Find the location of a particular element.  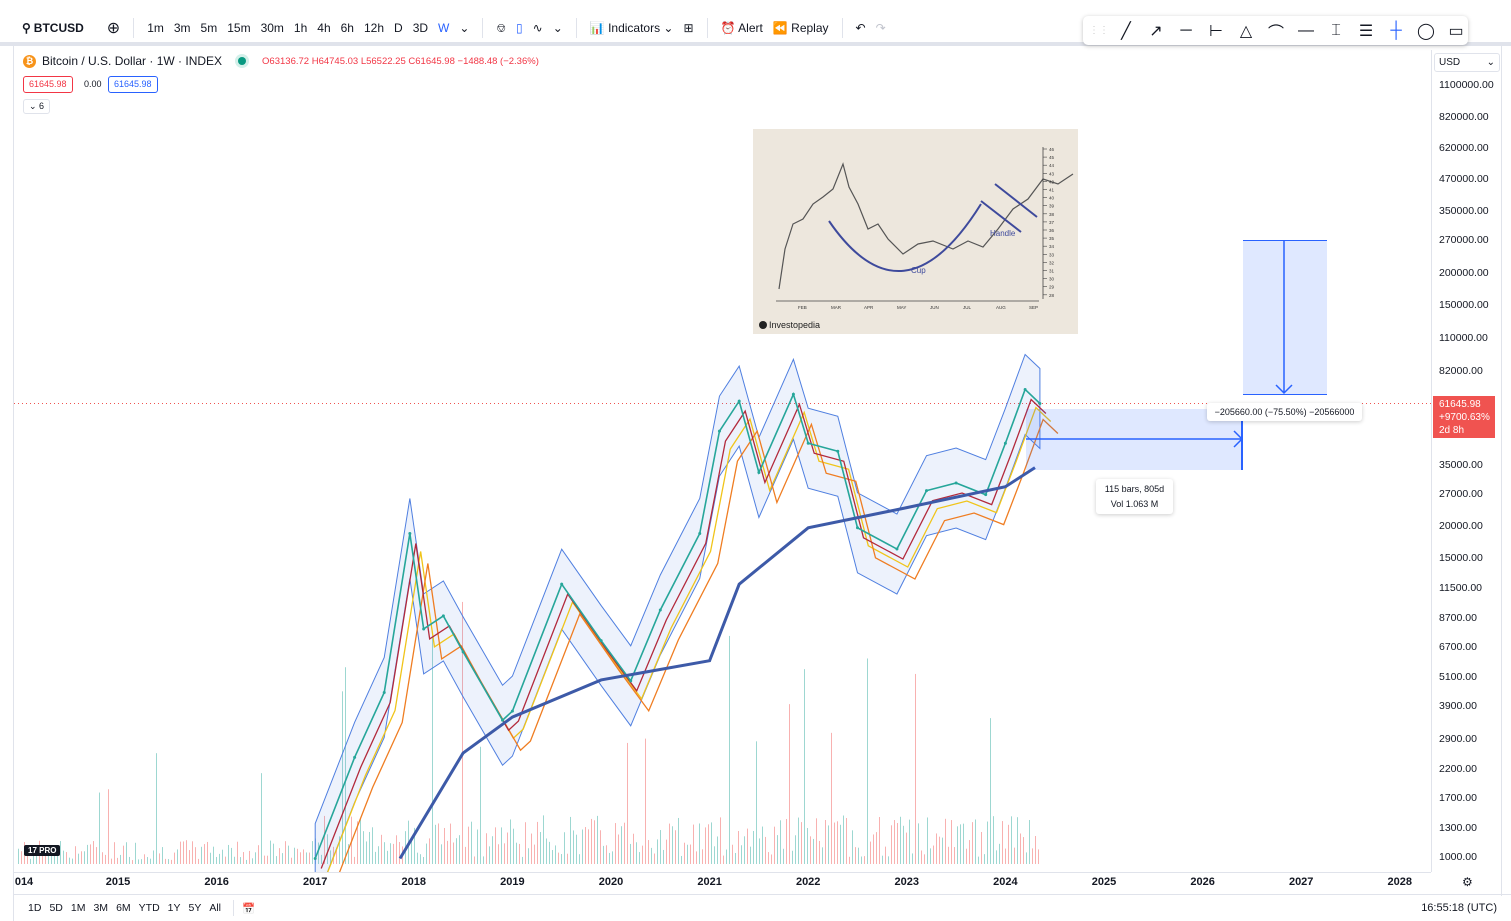

drag-handle-icon: ⋮⋮ is located at coordinates (1099, 30).